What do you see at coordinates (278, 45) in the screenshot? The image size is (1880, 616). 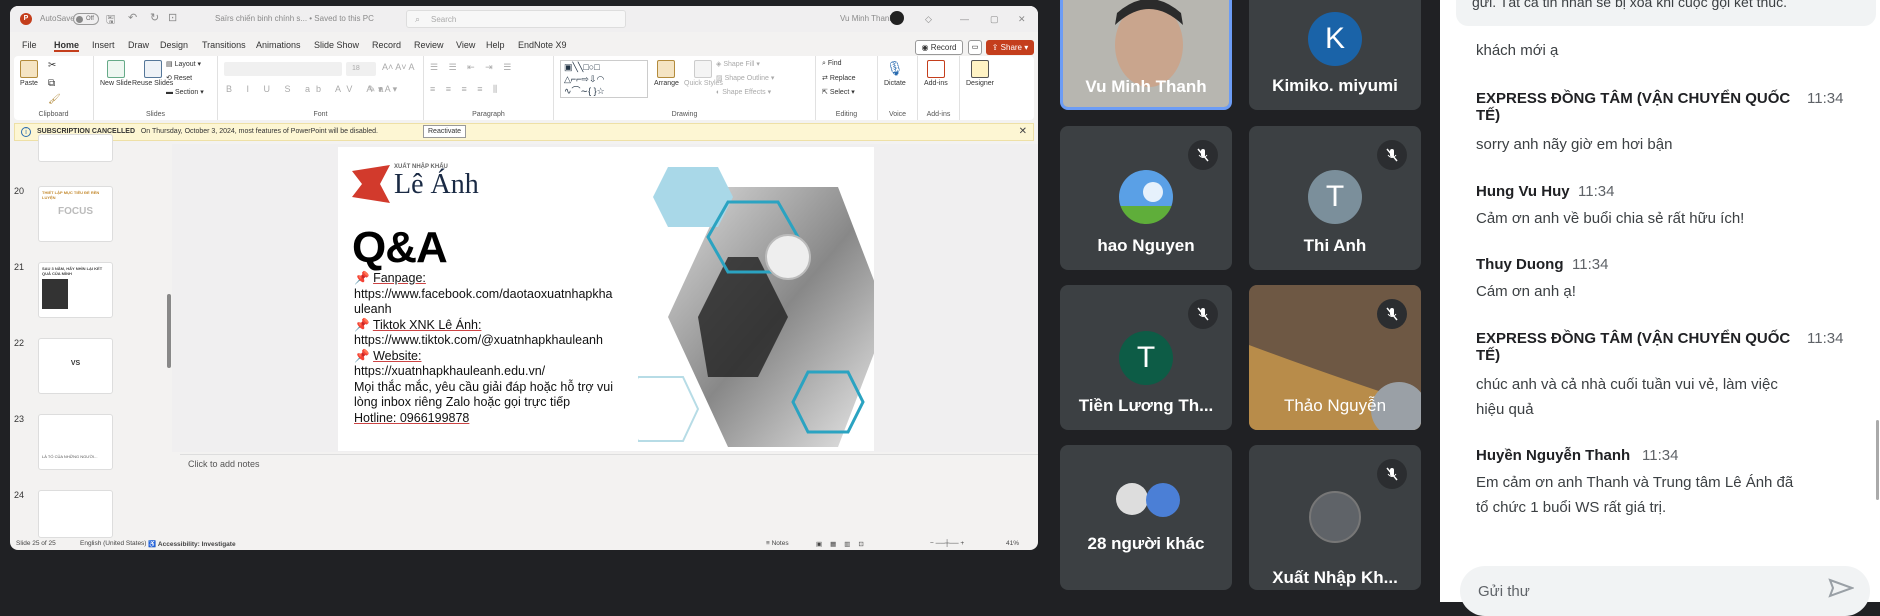 I see `tab-animations: Animations` at bounding box center [278, 45].